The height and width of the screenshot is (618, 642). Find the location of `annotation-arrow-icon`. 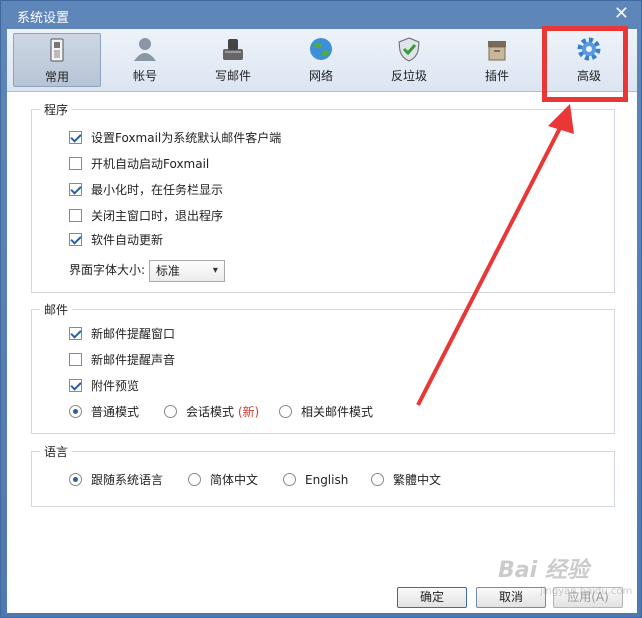

annotation-arrow-icon is located at coordinates (495, 255).